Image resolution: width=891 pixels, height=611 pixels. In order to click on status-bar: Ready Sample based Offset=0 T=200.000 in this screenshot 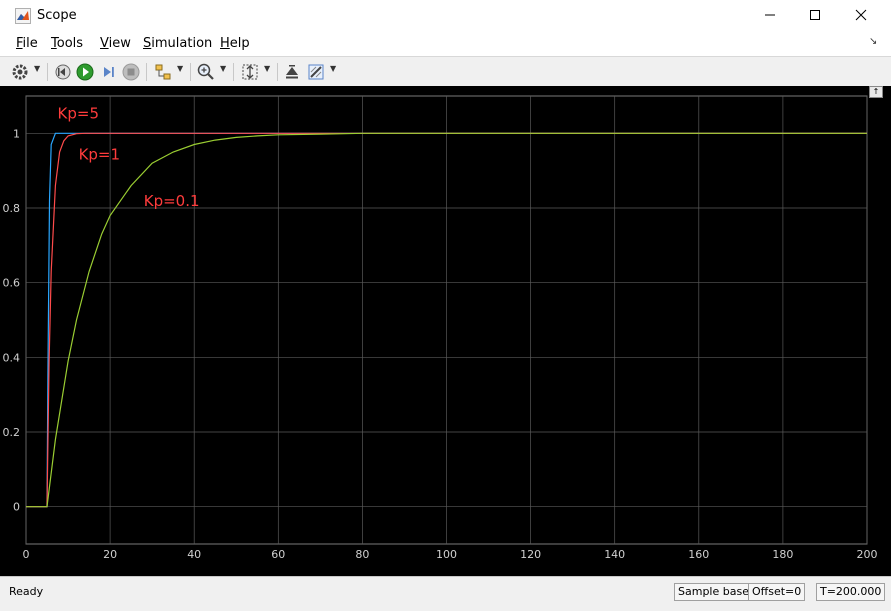, I will do `click(445, 593)`.